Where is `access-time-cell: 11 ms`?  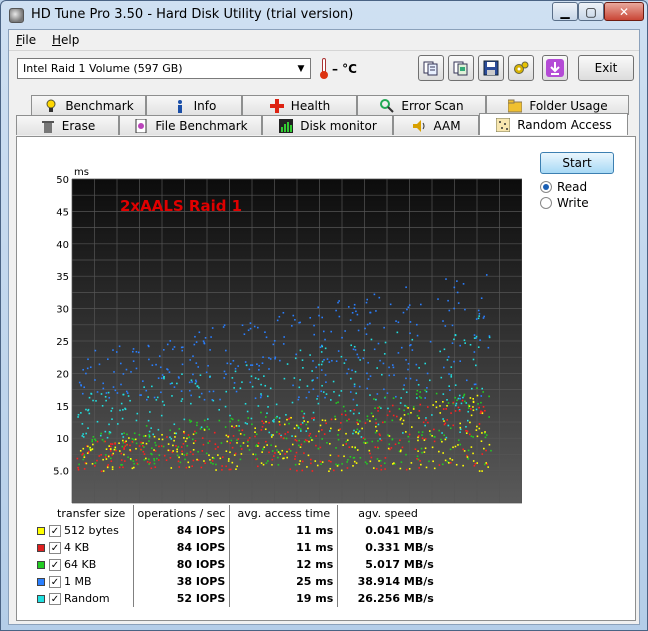 access-time-cell: 11 ms is located at coordinates (283, 547).